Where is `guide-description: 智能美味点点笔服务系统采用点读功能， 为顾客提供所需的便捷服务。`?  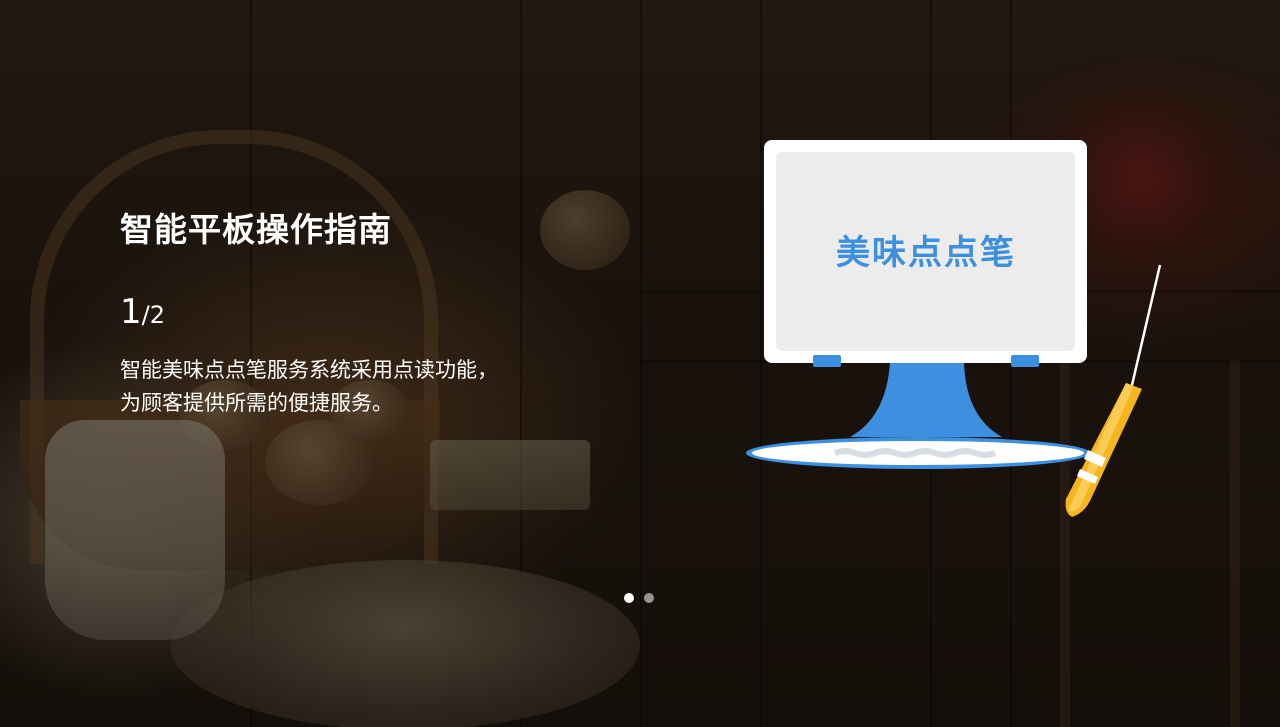 guide-description: 智能美味点点笔服务系统采用点读功能， 为顾客提供所需的便捷服务。 is located at coordinates (350, 387).